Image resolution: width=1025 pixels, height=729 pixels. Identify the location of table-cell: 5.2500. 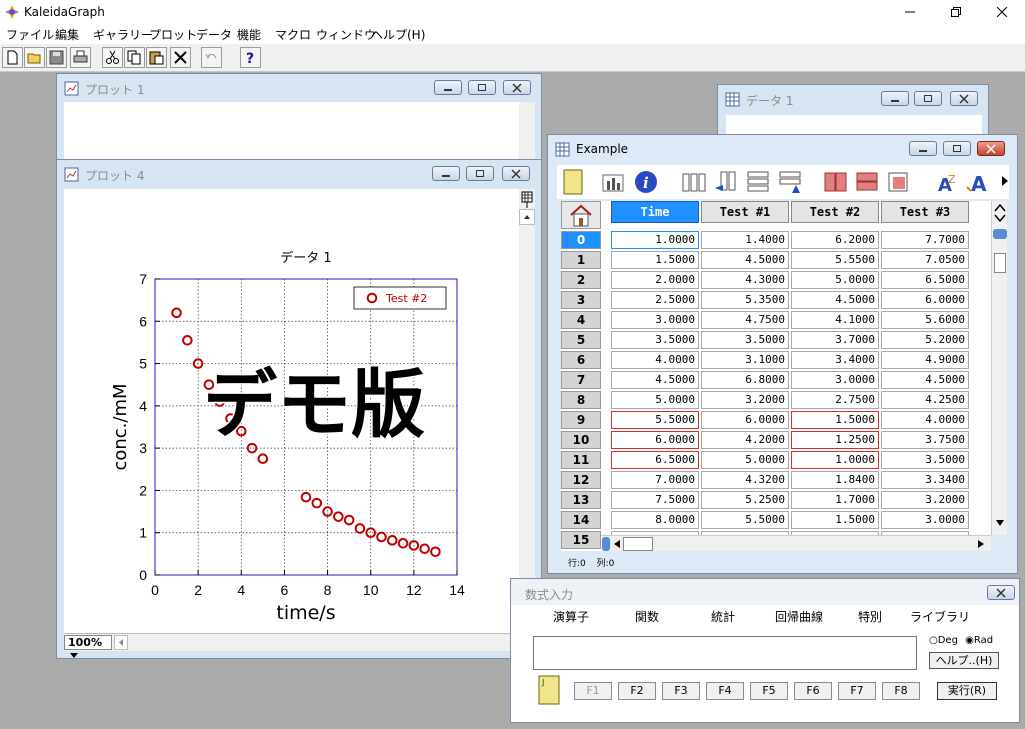
(745, 500).